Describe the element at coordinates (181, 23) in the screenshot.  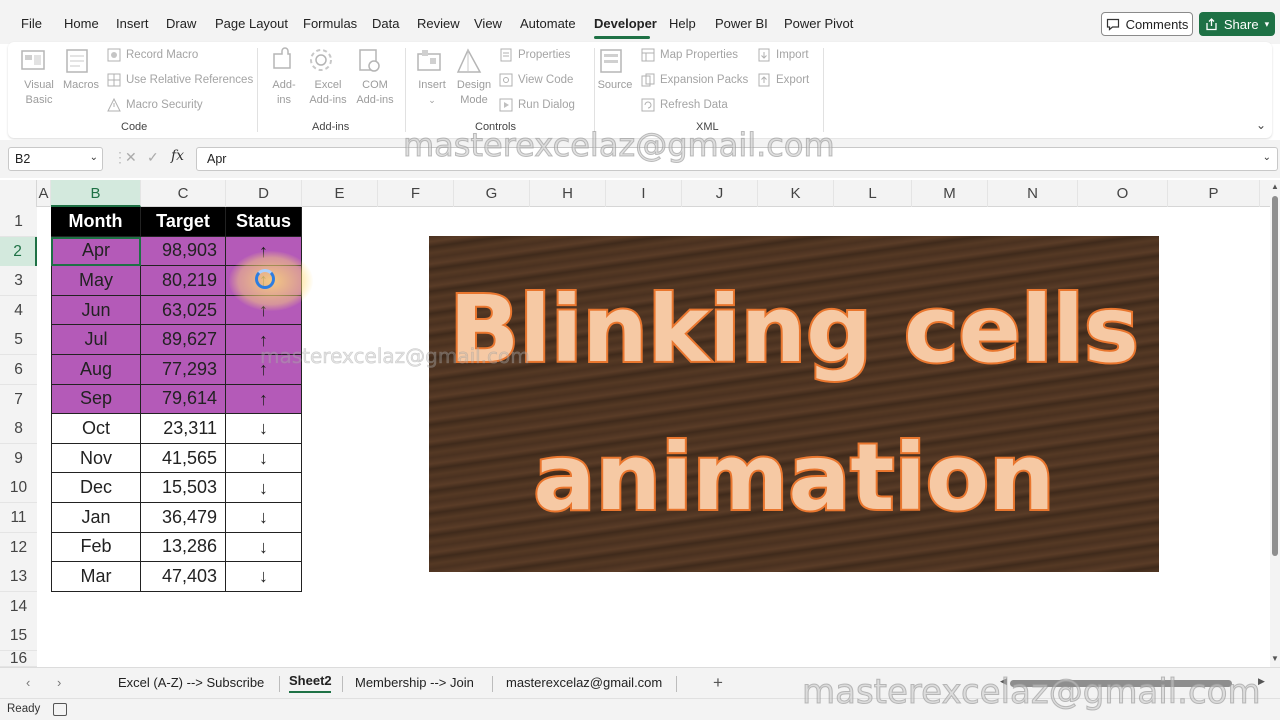
I see `menu-draw: Draw` at that location.